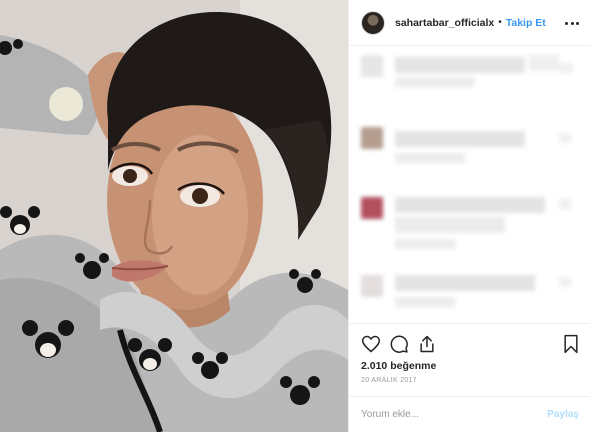  I want to click on more-options-icon, so click(572, 23).